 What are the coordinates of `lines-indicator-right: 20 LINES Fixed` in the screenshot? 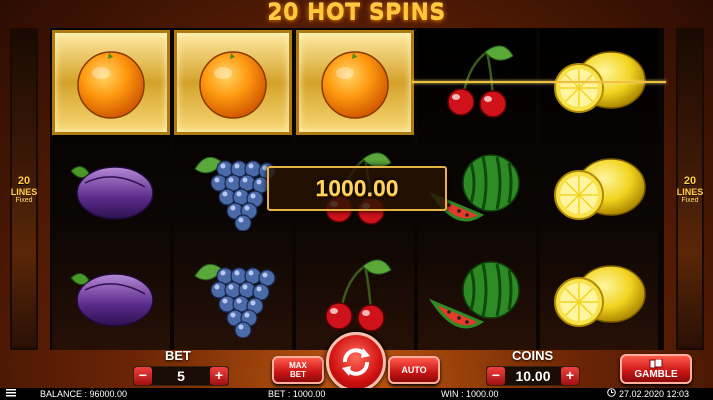 It's located at (690, 189).